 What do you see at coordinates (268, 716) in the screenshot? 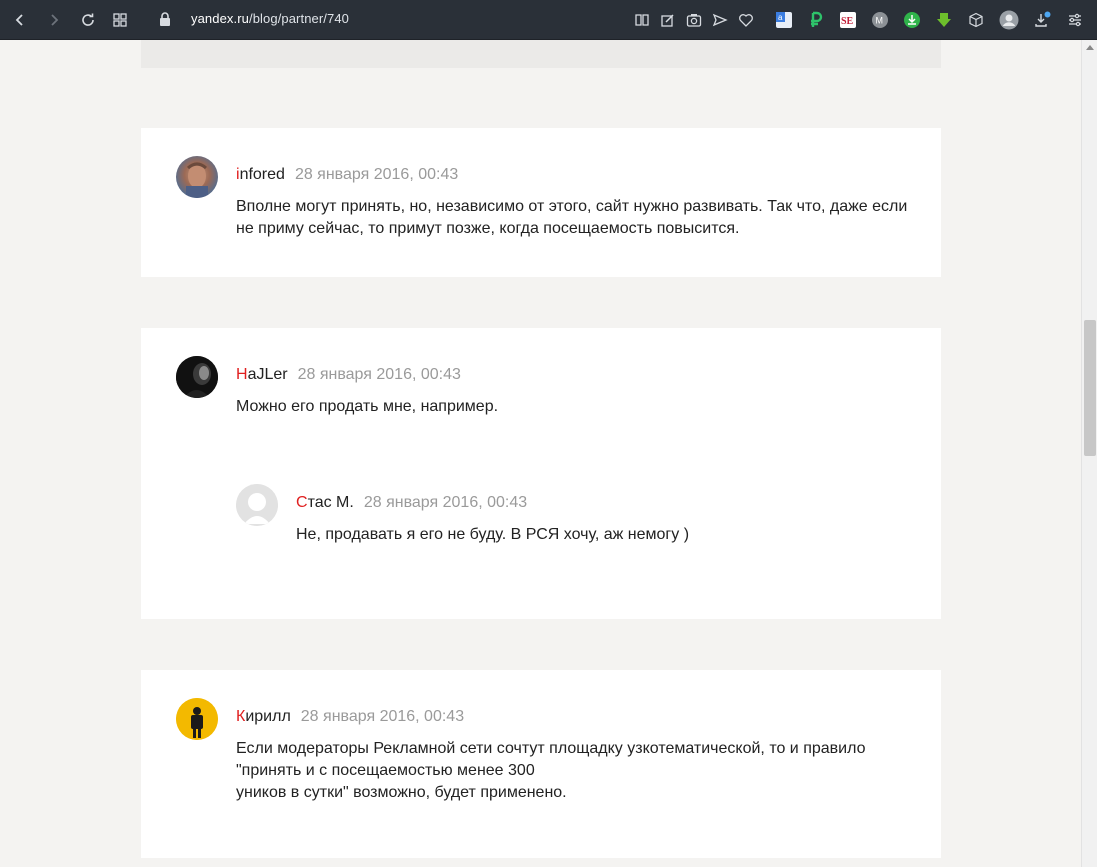
I see `author-rest: ирилл` at bounding box center [268, 716].